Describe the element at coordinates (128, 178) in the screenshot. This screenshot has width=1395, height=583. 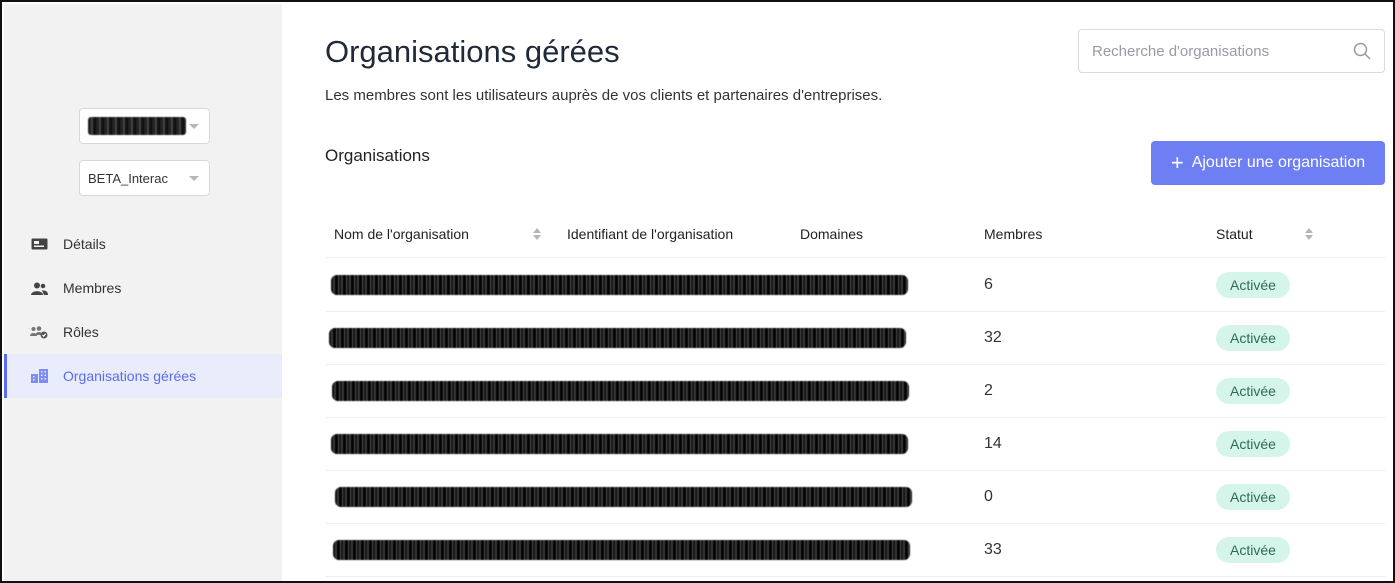
I see `environment-select-value: BETA_Interac` at that location.